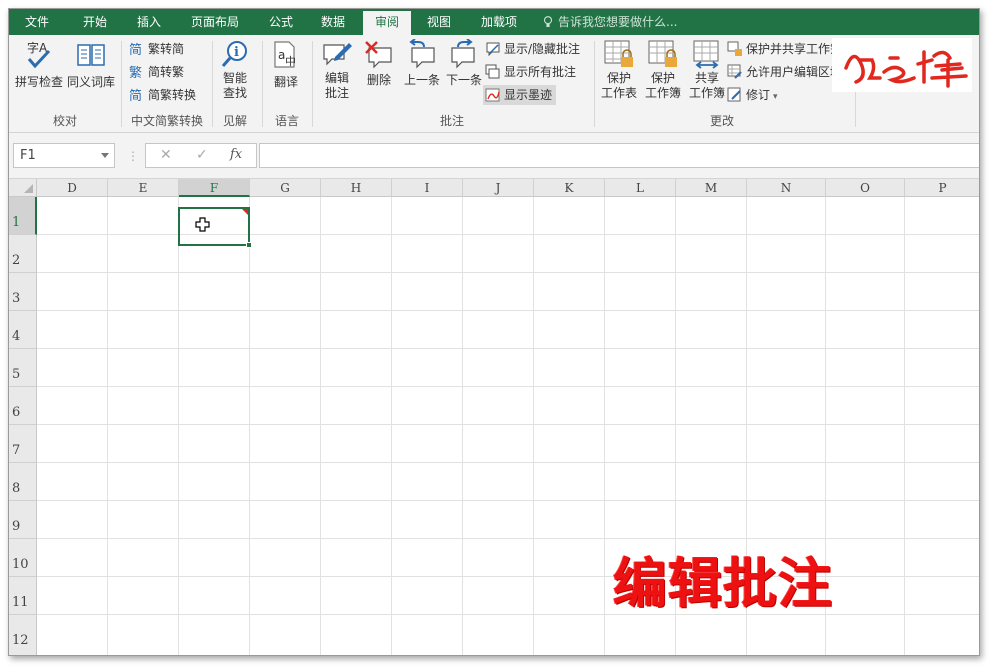 Image resolution: width=989 pixels, height=668 pixels. What do you see at coordinates (95, 22) in the screenshot?
I see `tab-home: 开始` at bounding box center [95, 22].